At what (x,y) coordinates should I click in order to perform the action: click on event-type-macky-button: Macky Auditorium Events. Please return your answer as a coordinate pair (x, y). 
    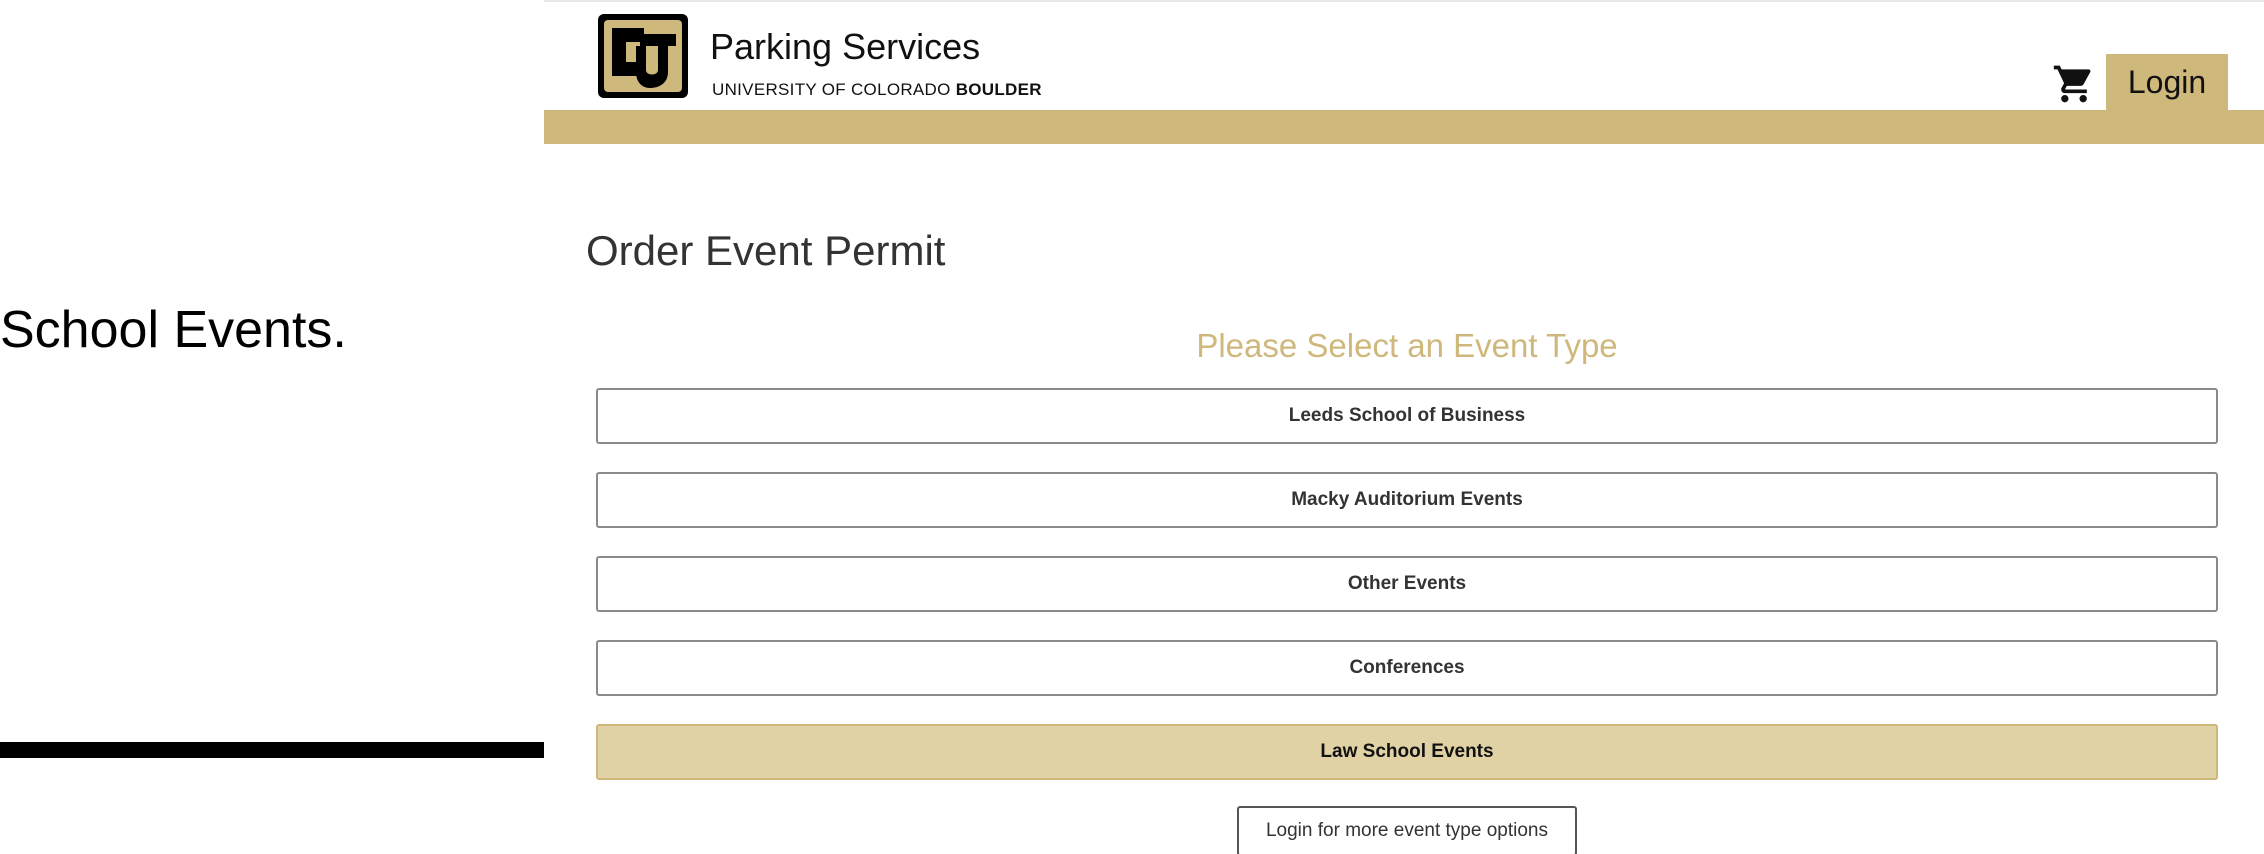
    Looking at the image, I should click on (1407, 500).